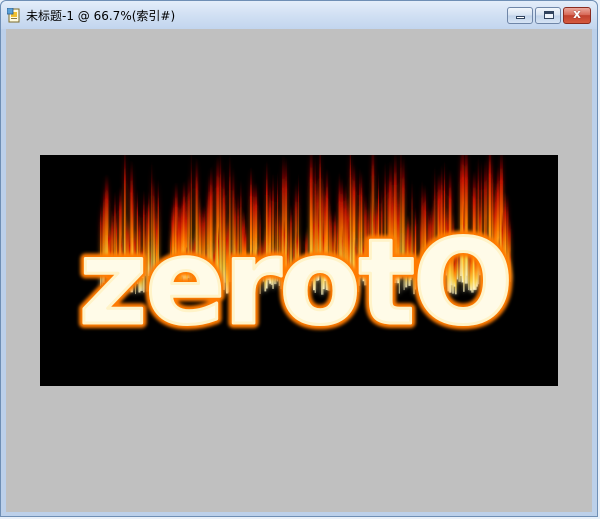 This screenshot has width=600, height=519. What do you see at coordinates (101, 16) in the screenshot?
I see `window-title: 未标题-1 @ 66.7%(索引#)` at bounding box center [101, 16].